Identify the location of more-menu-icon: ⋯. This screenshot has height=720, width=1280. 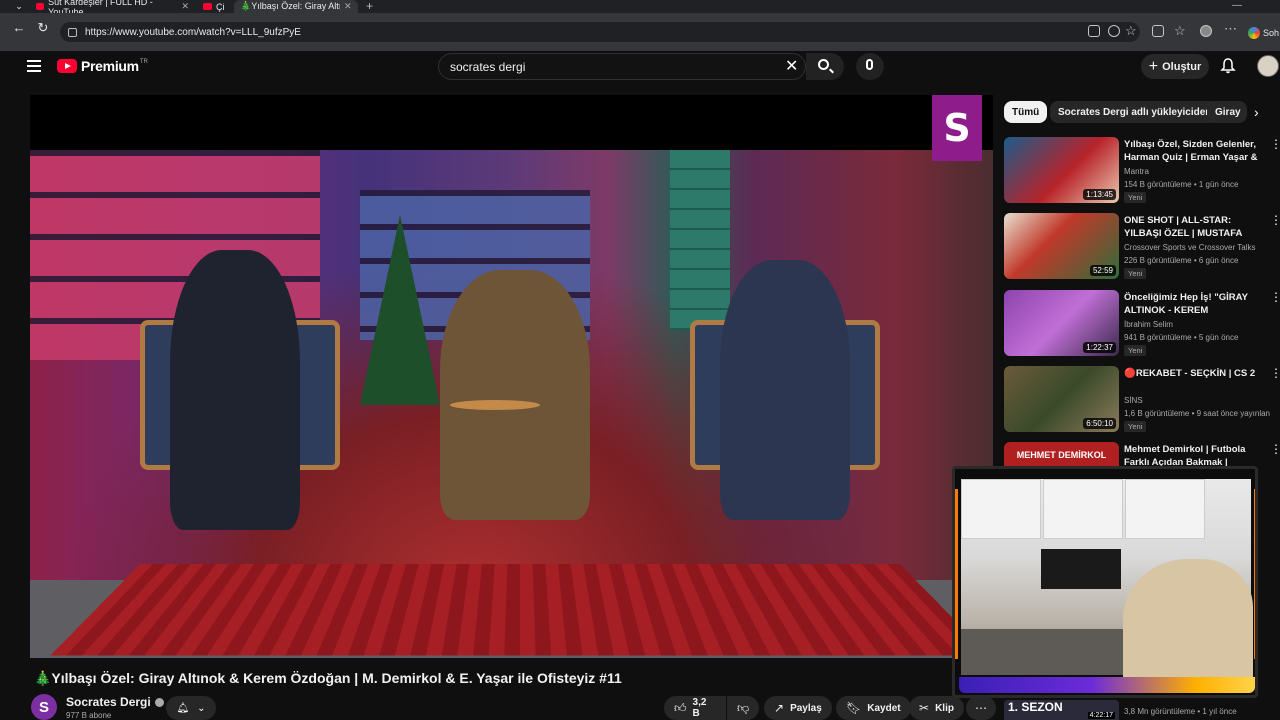
(1230, 29).